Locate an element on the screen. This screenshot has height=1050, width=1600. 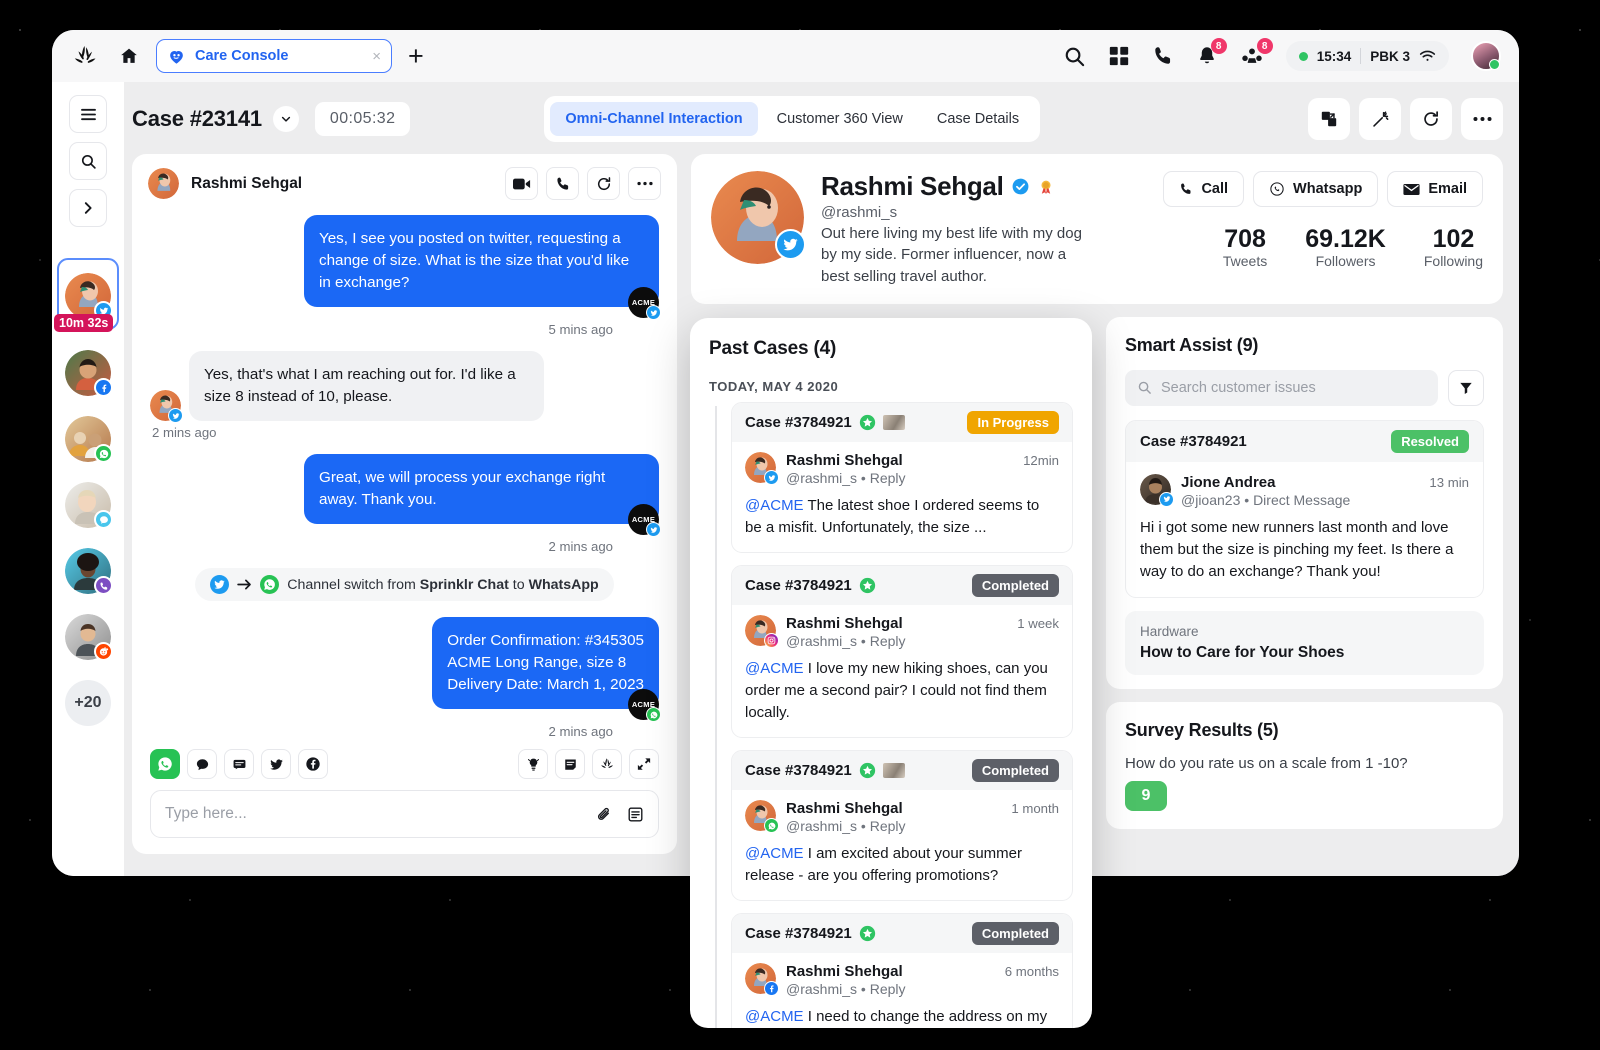
past-cases-title: Past Cases (4) is located at coordinates (773, 348).